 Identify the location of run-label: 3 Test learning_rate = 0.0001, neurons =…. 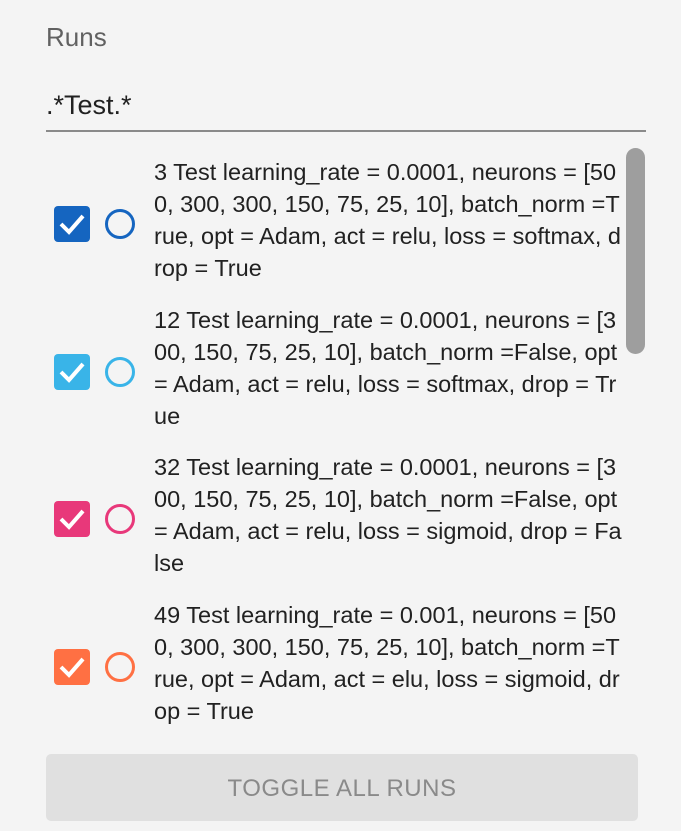
(387, 220).